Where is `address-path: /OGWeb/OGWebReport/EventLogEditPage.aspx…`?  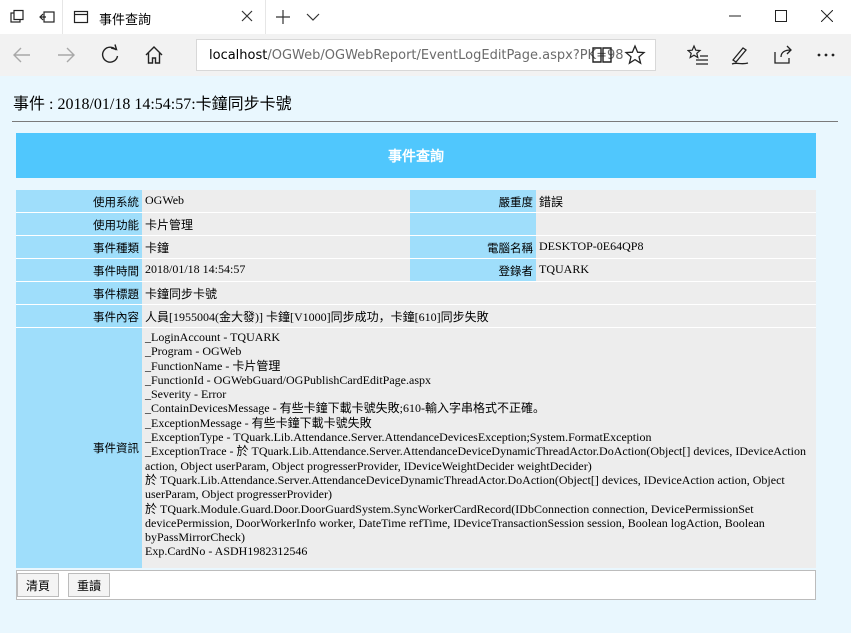
address-path: /OGWeb/OGWebReport/EventLogEditPage.aspx… is located at coordinates (445, 55).